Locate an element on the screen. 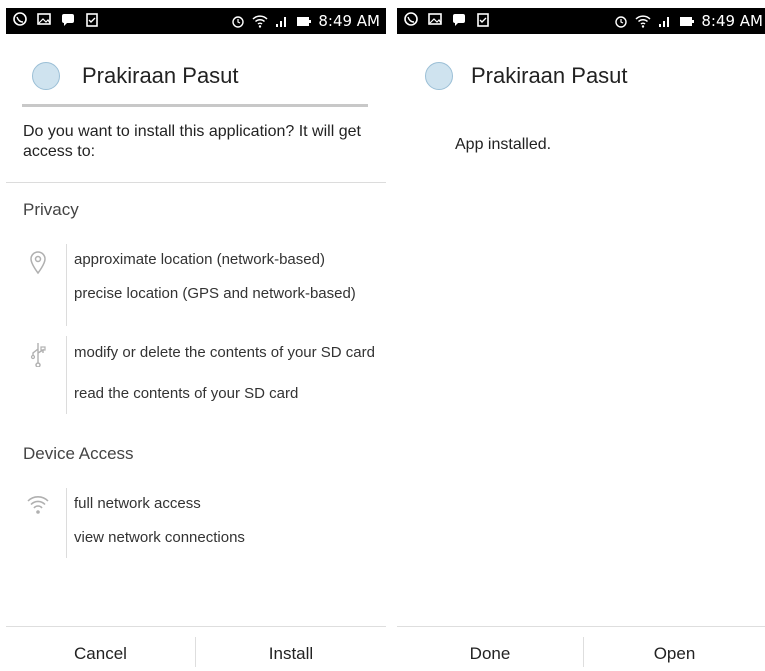  permission-item: full network access is located at coordinates (137, 503).